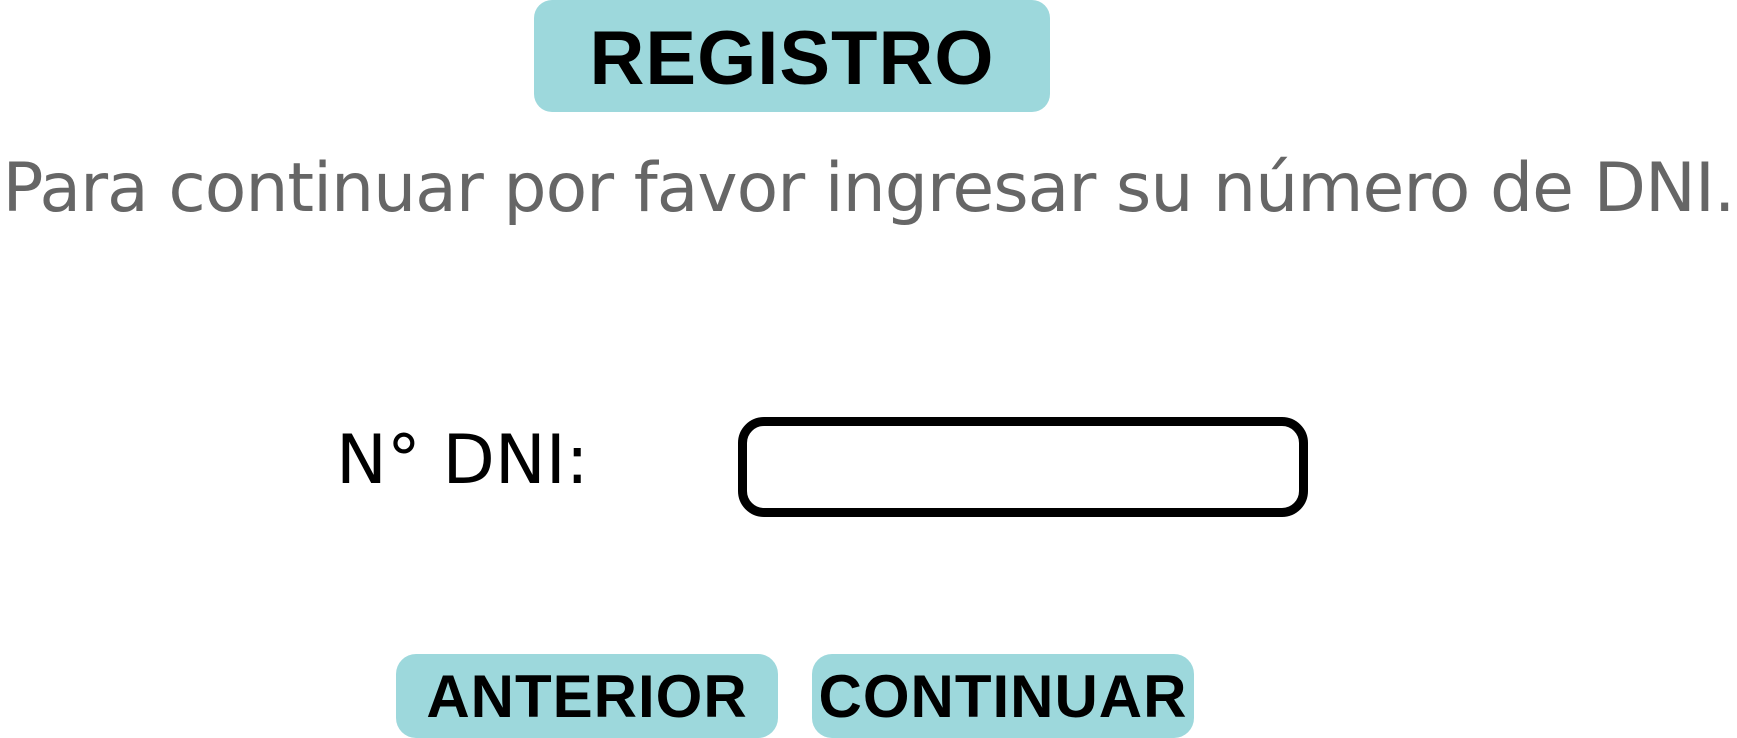 The image size is (1737, 738). What do you see at coordinates (462, 460) in the screenshot?
I see `dni-label: N° DNI:` at bounding box center [462, 460].